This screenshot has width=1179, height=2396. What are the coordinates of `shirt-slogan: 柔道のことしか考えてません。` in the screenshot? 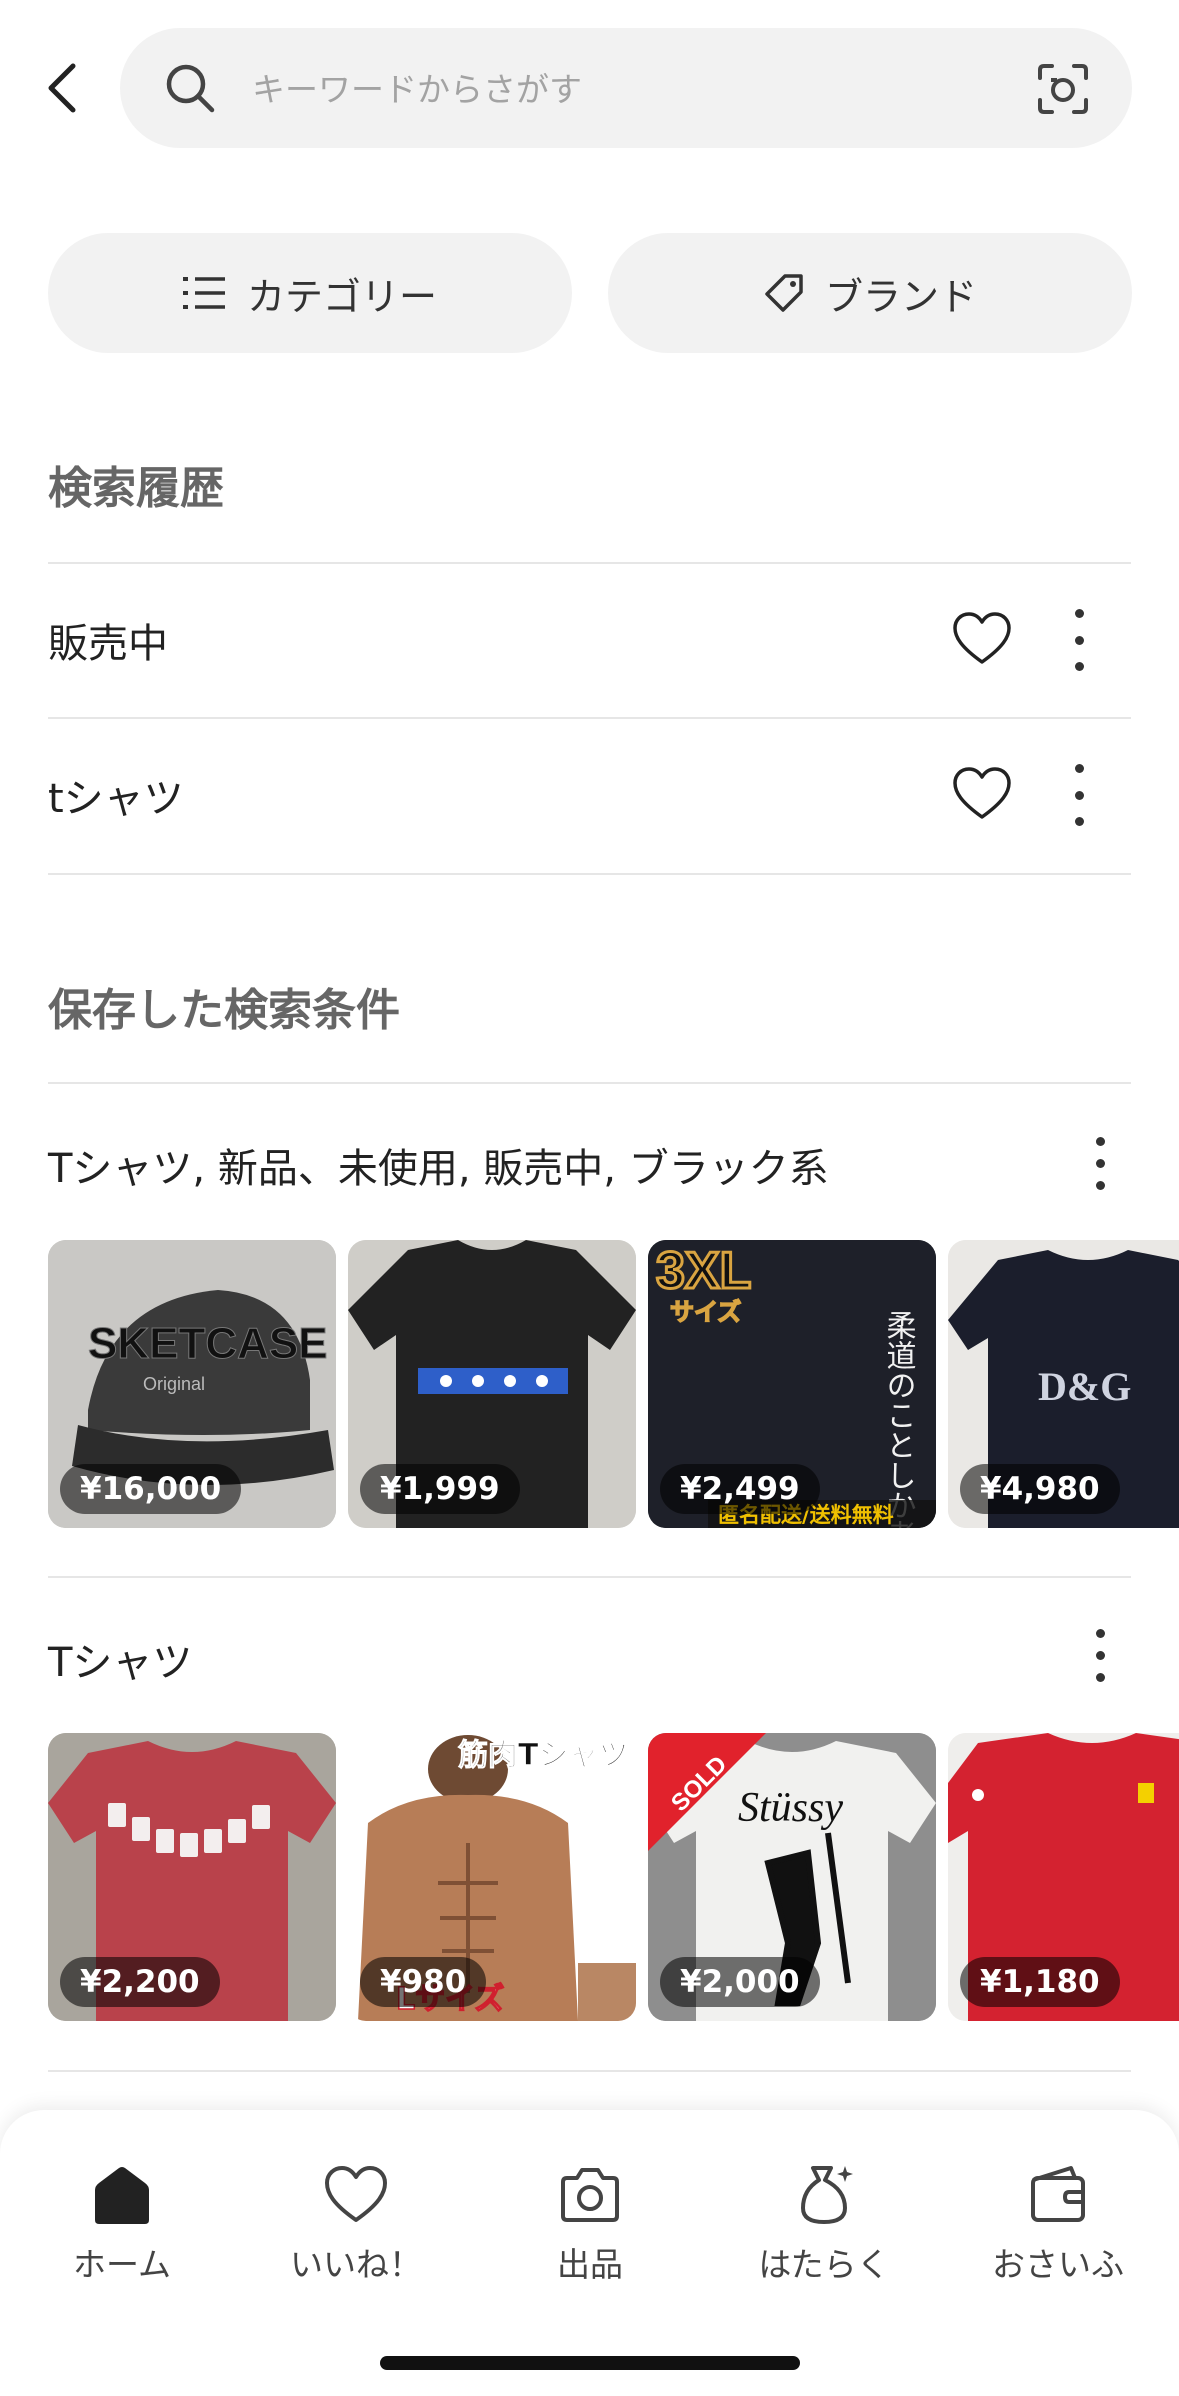 It's located at (898, 1419).